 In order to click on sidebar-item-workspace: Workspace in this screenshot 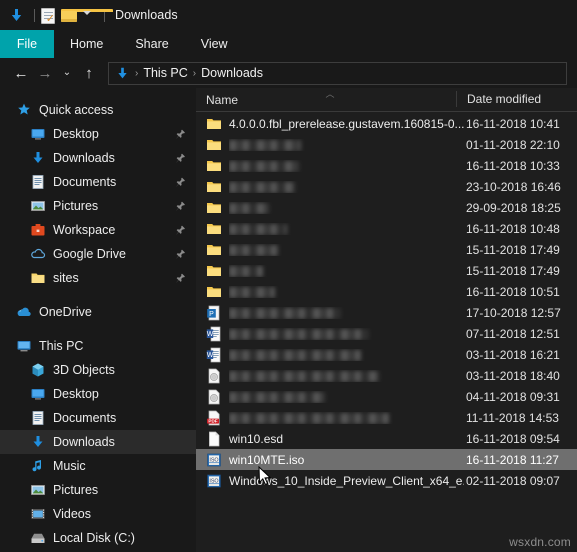, I will do `click(98, 230)`.